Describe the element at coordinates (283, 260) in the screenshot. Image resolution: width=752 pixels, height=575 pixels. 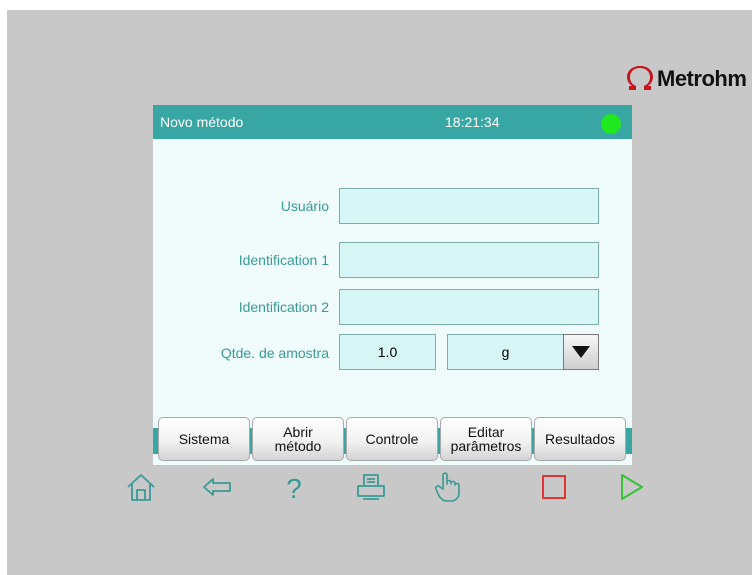
I see `identification-1-label: Identification 1` at that location.